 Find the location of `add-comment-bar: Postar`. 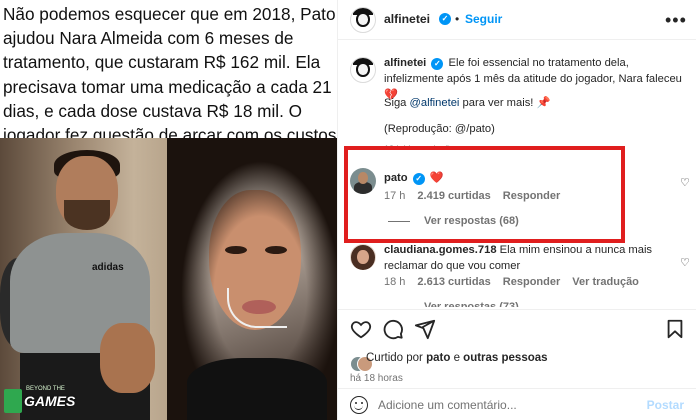

add-comment-bar: Postar is located at coordinates (517, 404).